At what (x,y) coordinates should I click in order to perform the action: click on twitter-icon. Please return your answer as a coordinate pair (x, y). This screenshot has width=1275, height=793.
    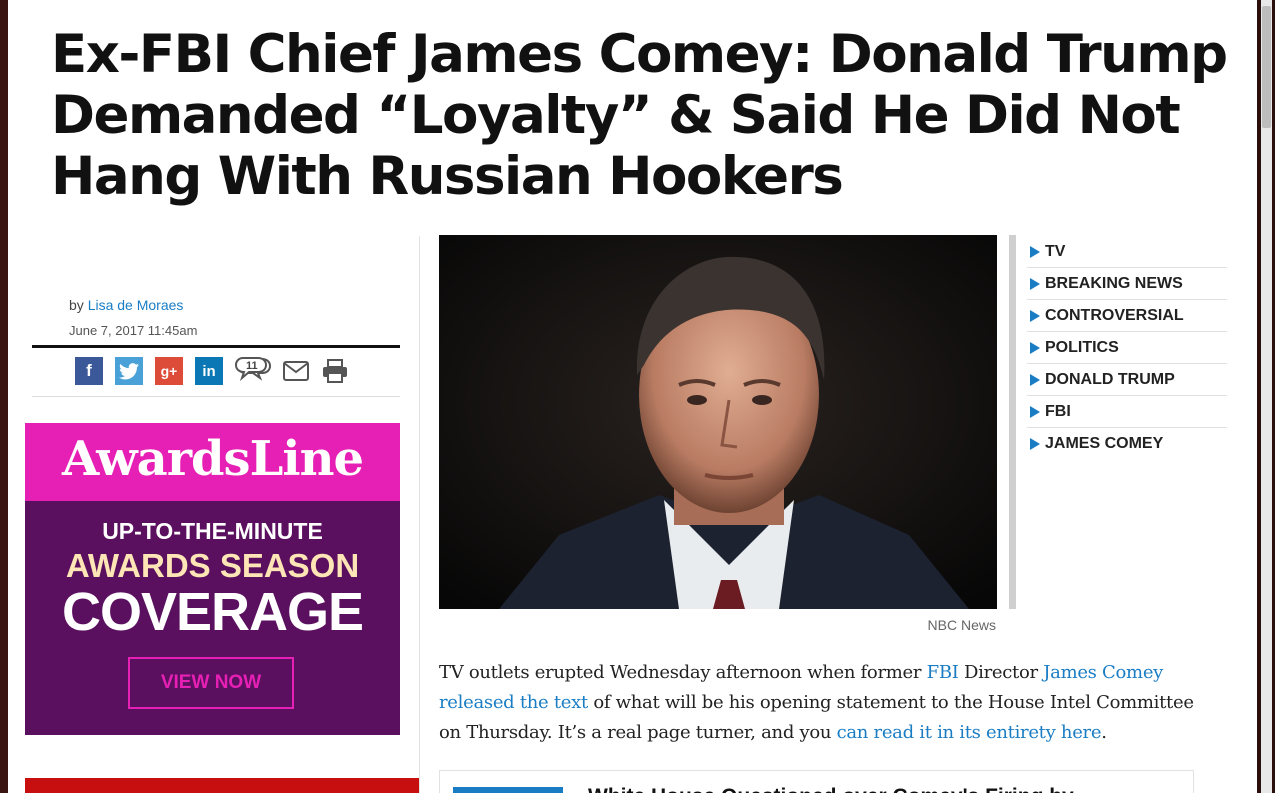
    Looking at the image, I should click on (129, 370).